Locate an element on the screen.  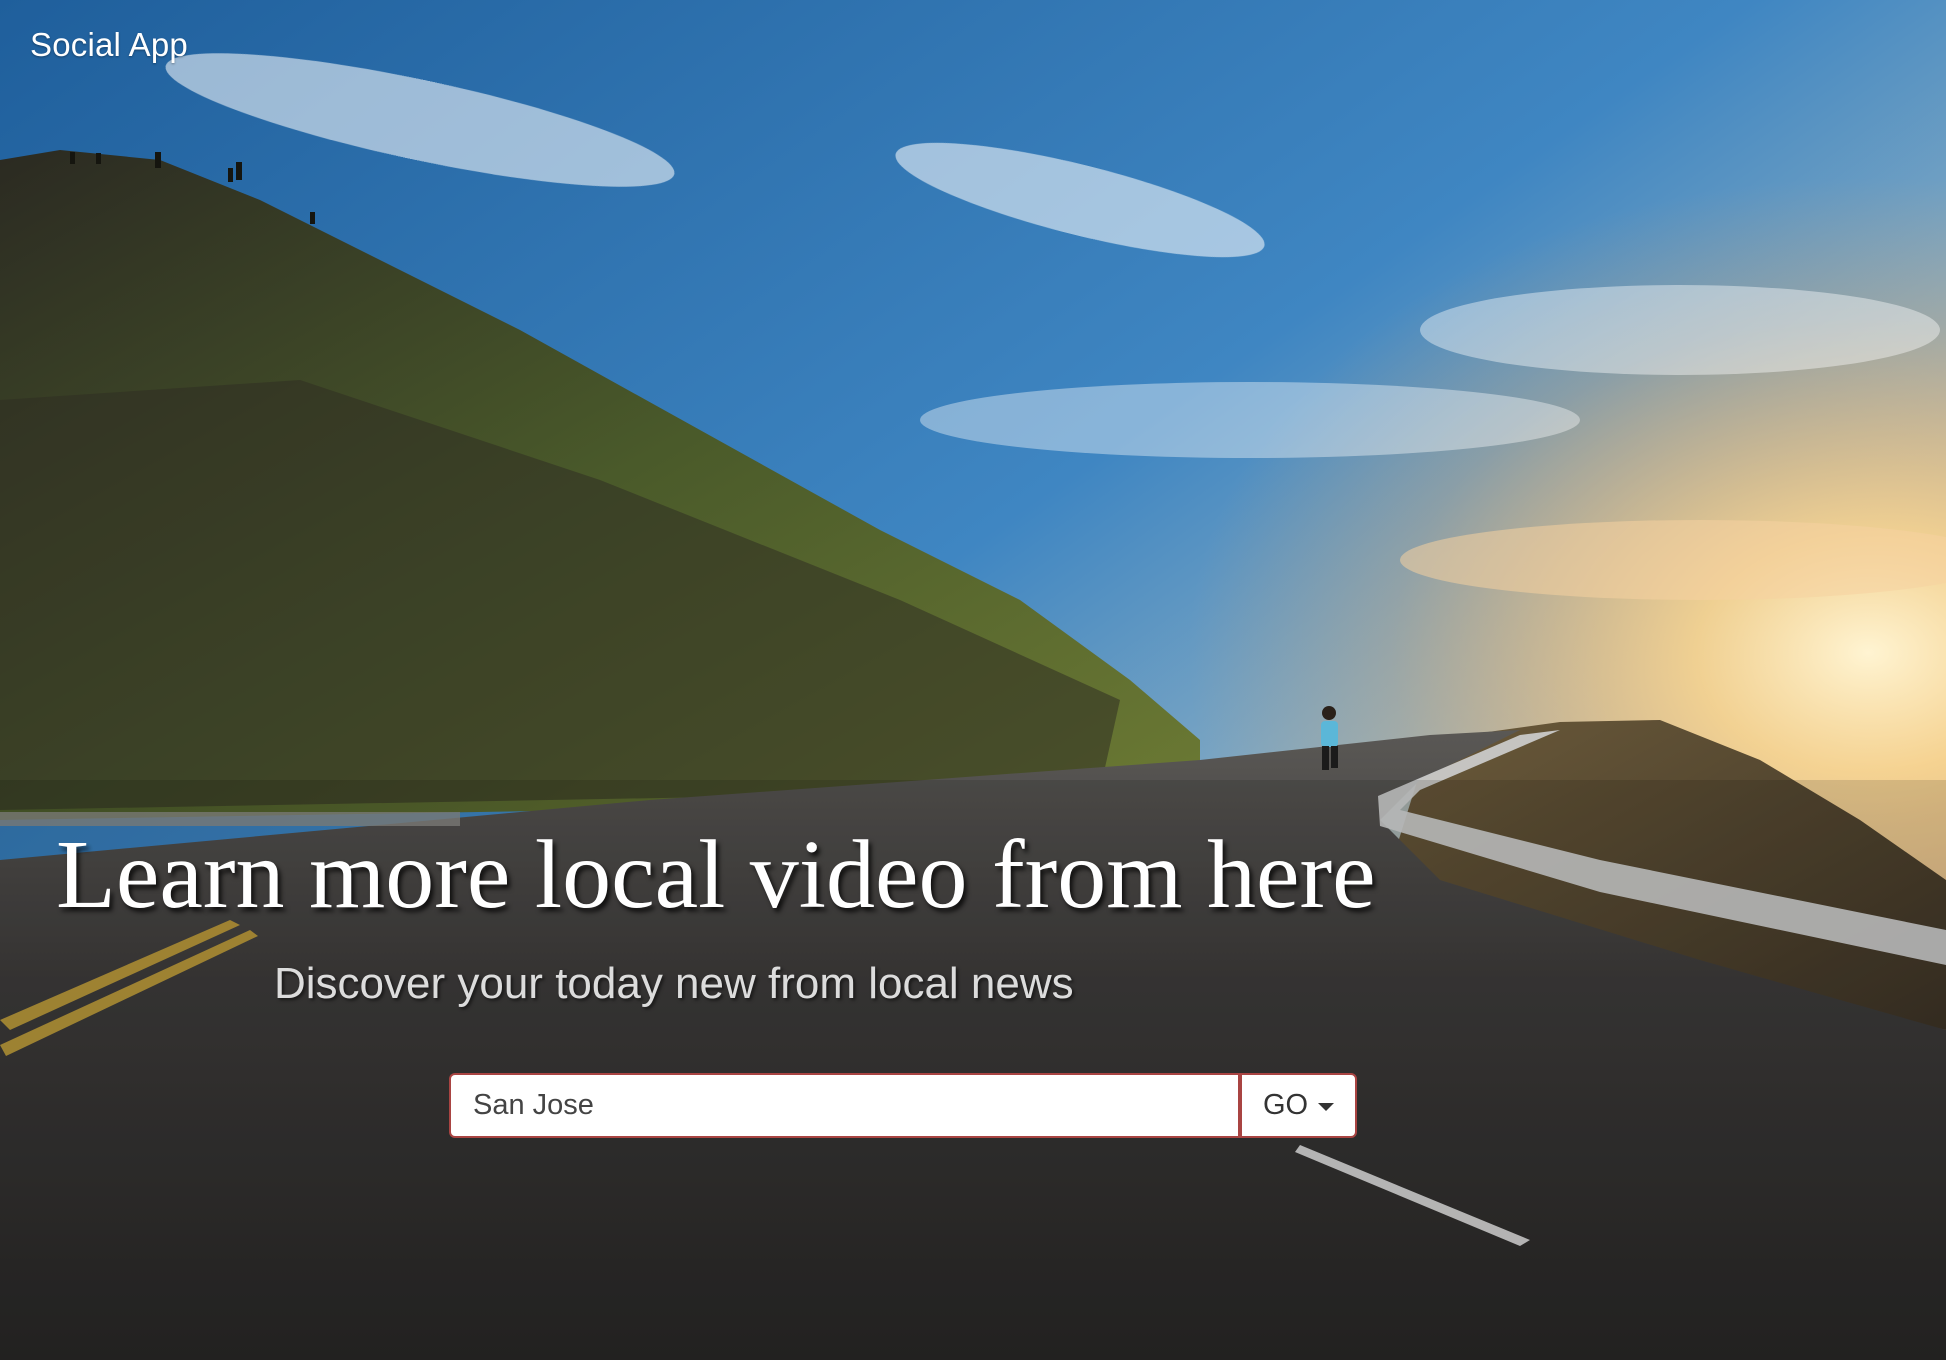
hero-headline: Learn more local video from here is located at coordinates (716, 875).